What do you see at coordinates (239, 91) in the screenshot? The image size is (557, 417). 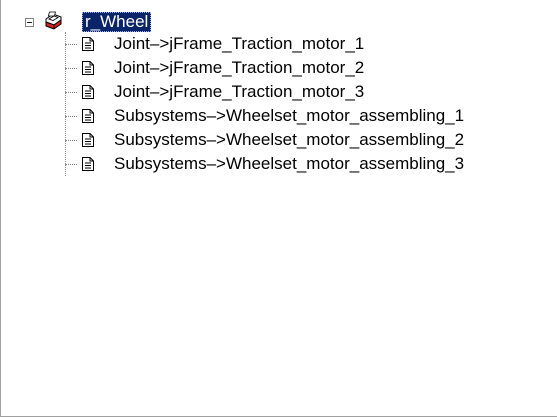 I see `tree-item-label: Joint–>jFrame_Traction_motor_3` at bounding box center [239, 91].